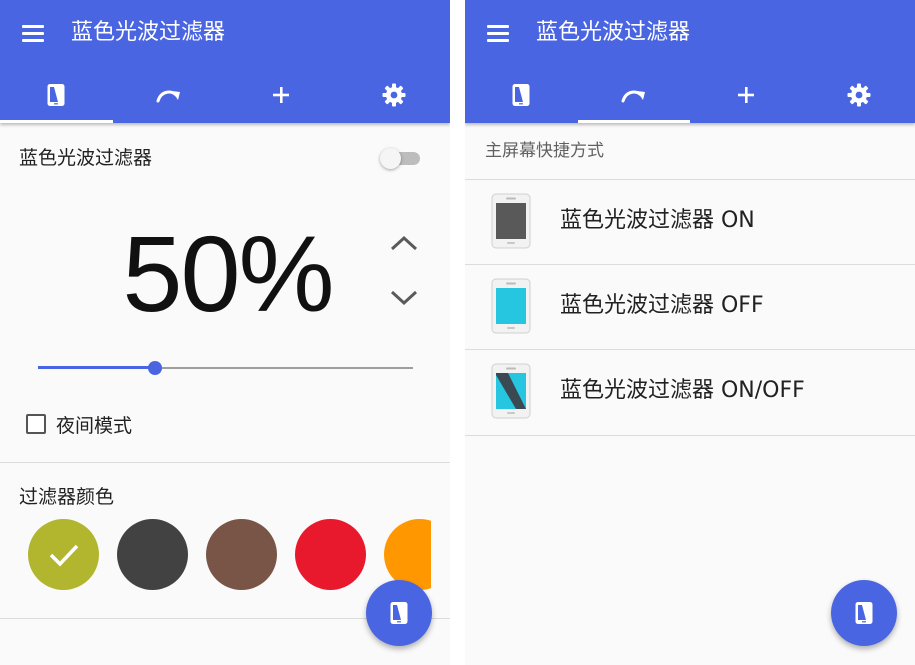 The image size is (915, 665). What do you see at coordinates (690, 435) in the screenshot?
I see `list-divider` at bounding box center [690, 435].